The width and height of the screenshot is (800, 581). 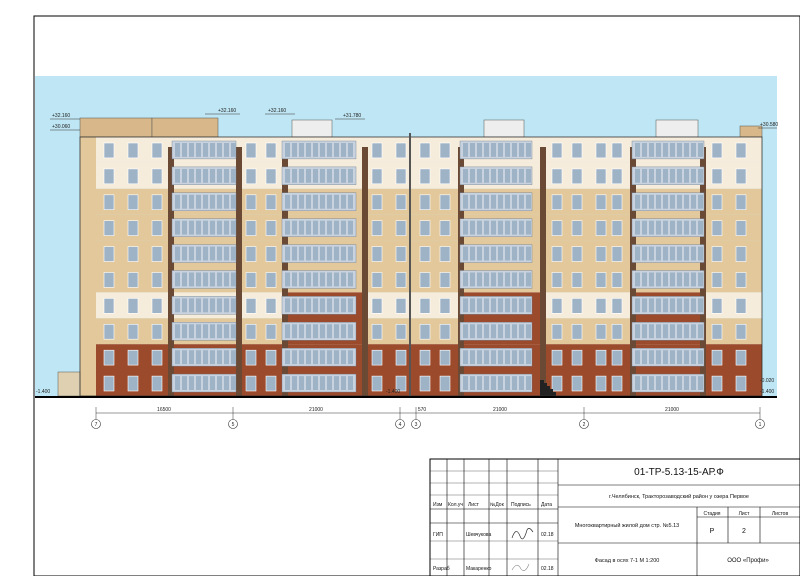 What do you see at coordinates (627, 525) in the screenshot?
I see `object-name: Многоквартирный жилой дом стр. №5.13` at bounding box center [627, 525].